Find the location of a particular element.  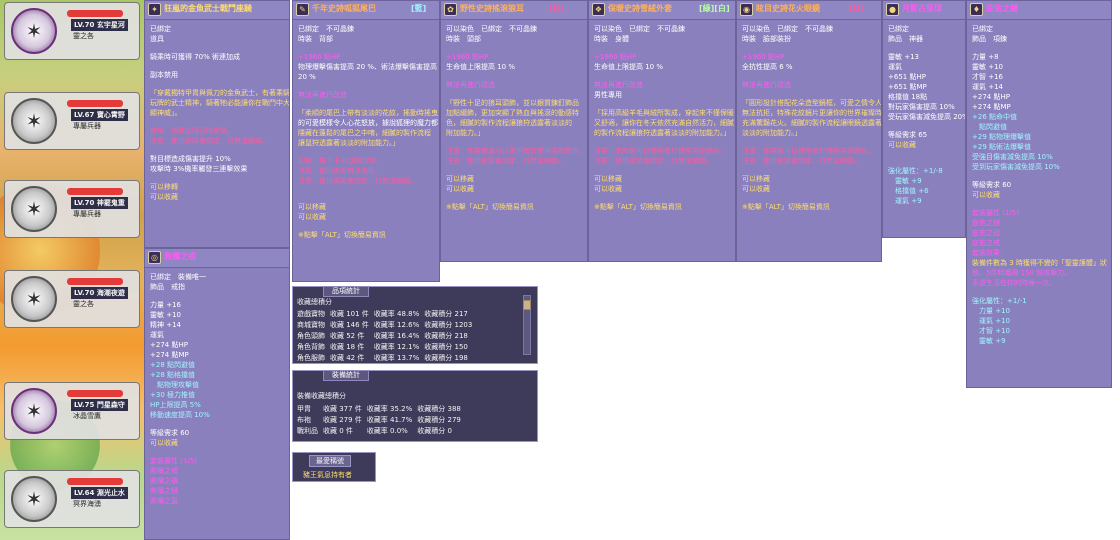

tooltip-line: +28 點格擋值 is located at coordinates (172, 375).